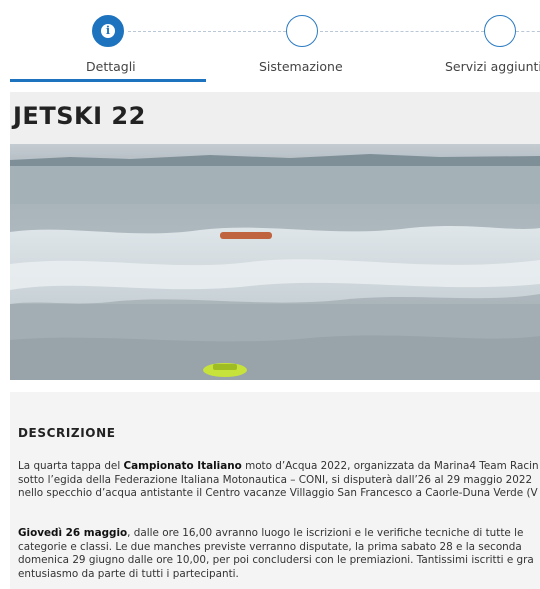 The image size is (540, 589). Describe the element at coordinates (492, 66) in the screenshot. I see `step-label-servizi: Servizi aggiunti` at that location.